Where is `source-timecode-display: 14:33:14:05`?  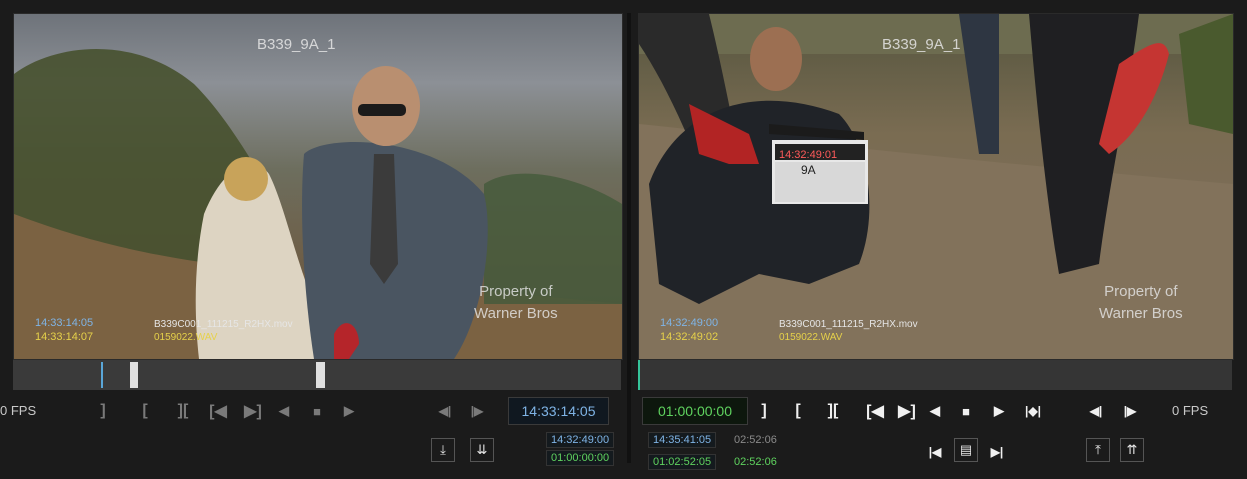 source-timecode-display: 14:33:14:05 is located at coordinates (558, 411).